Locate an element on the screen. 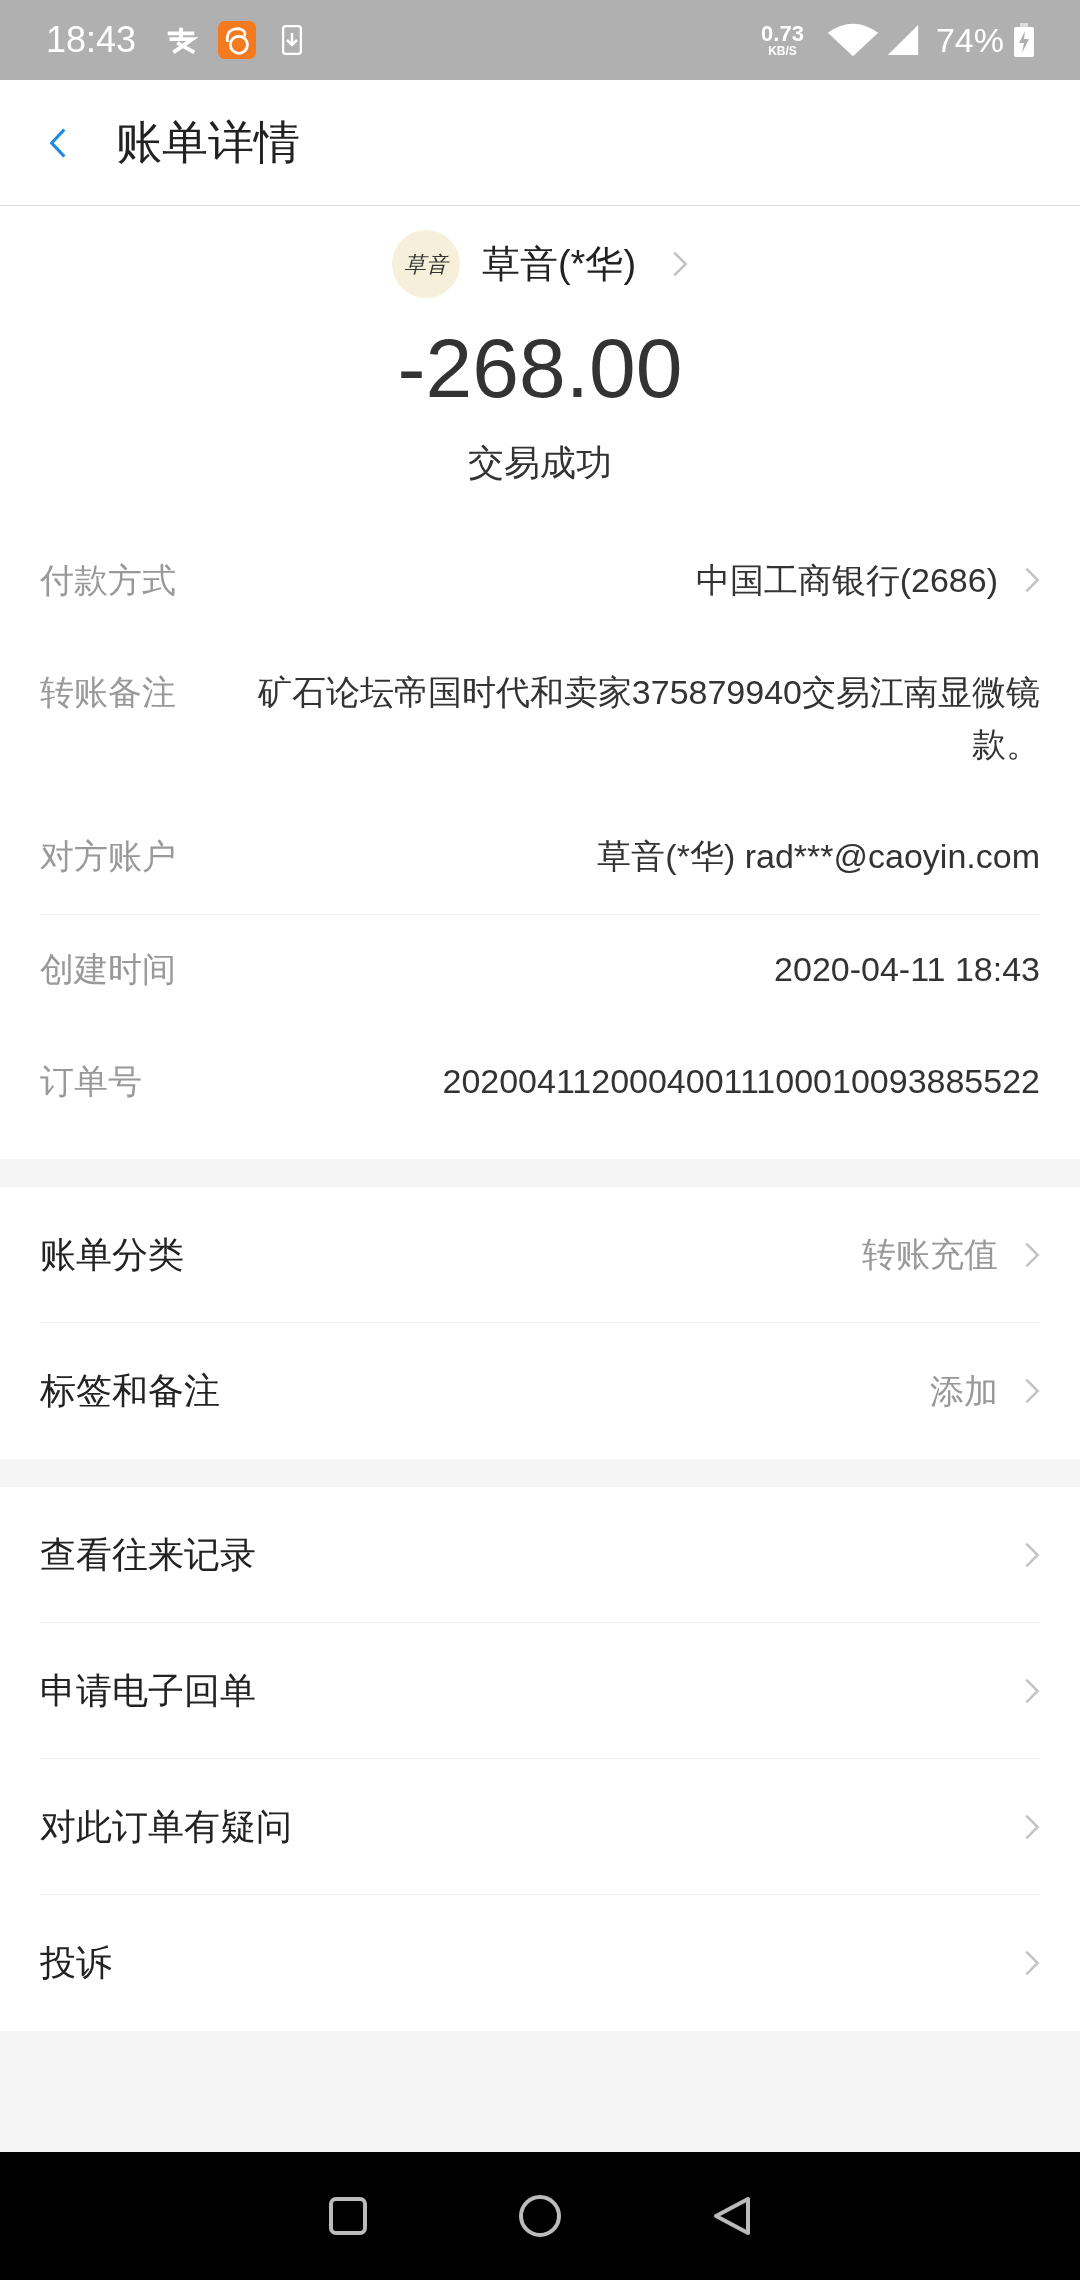 Image resolution: width=1080 pixels, height=2280 pixels. menu-label: 对此订单有疑问 is located at coordinates (166, 1826).